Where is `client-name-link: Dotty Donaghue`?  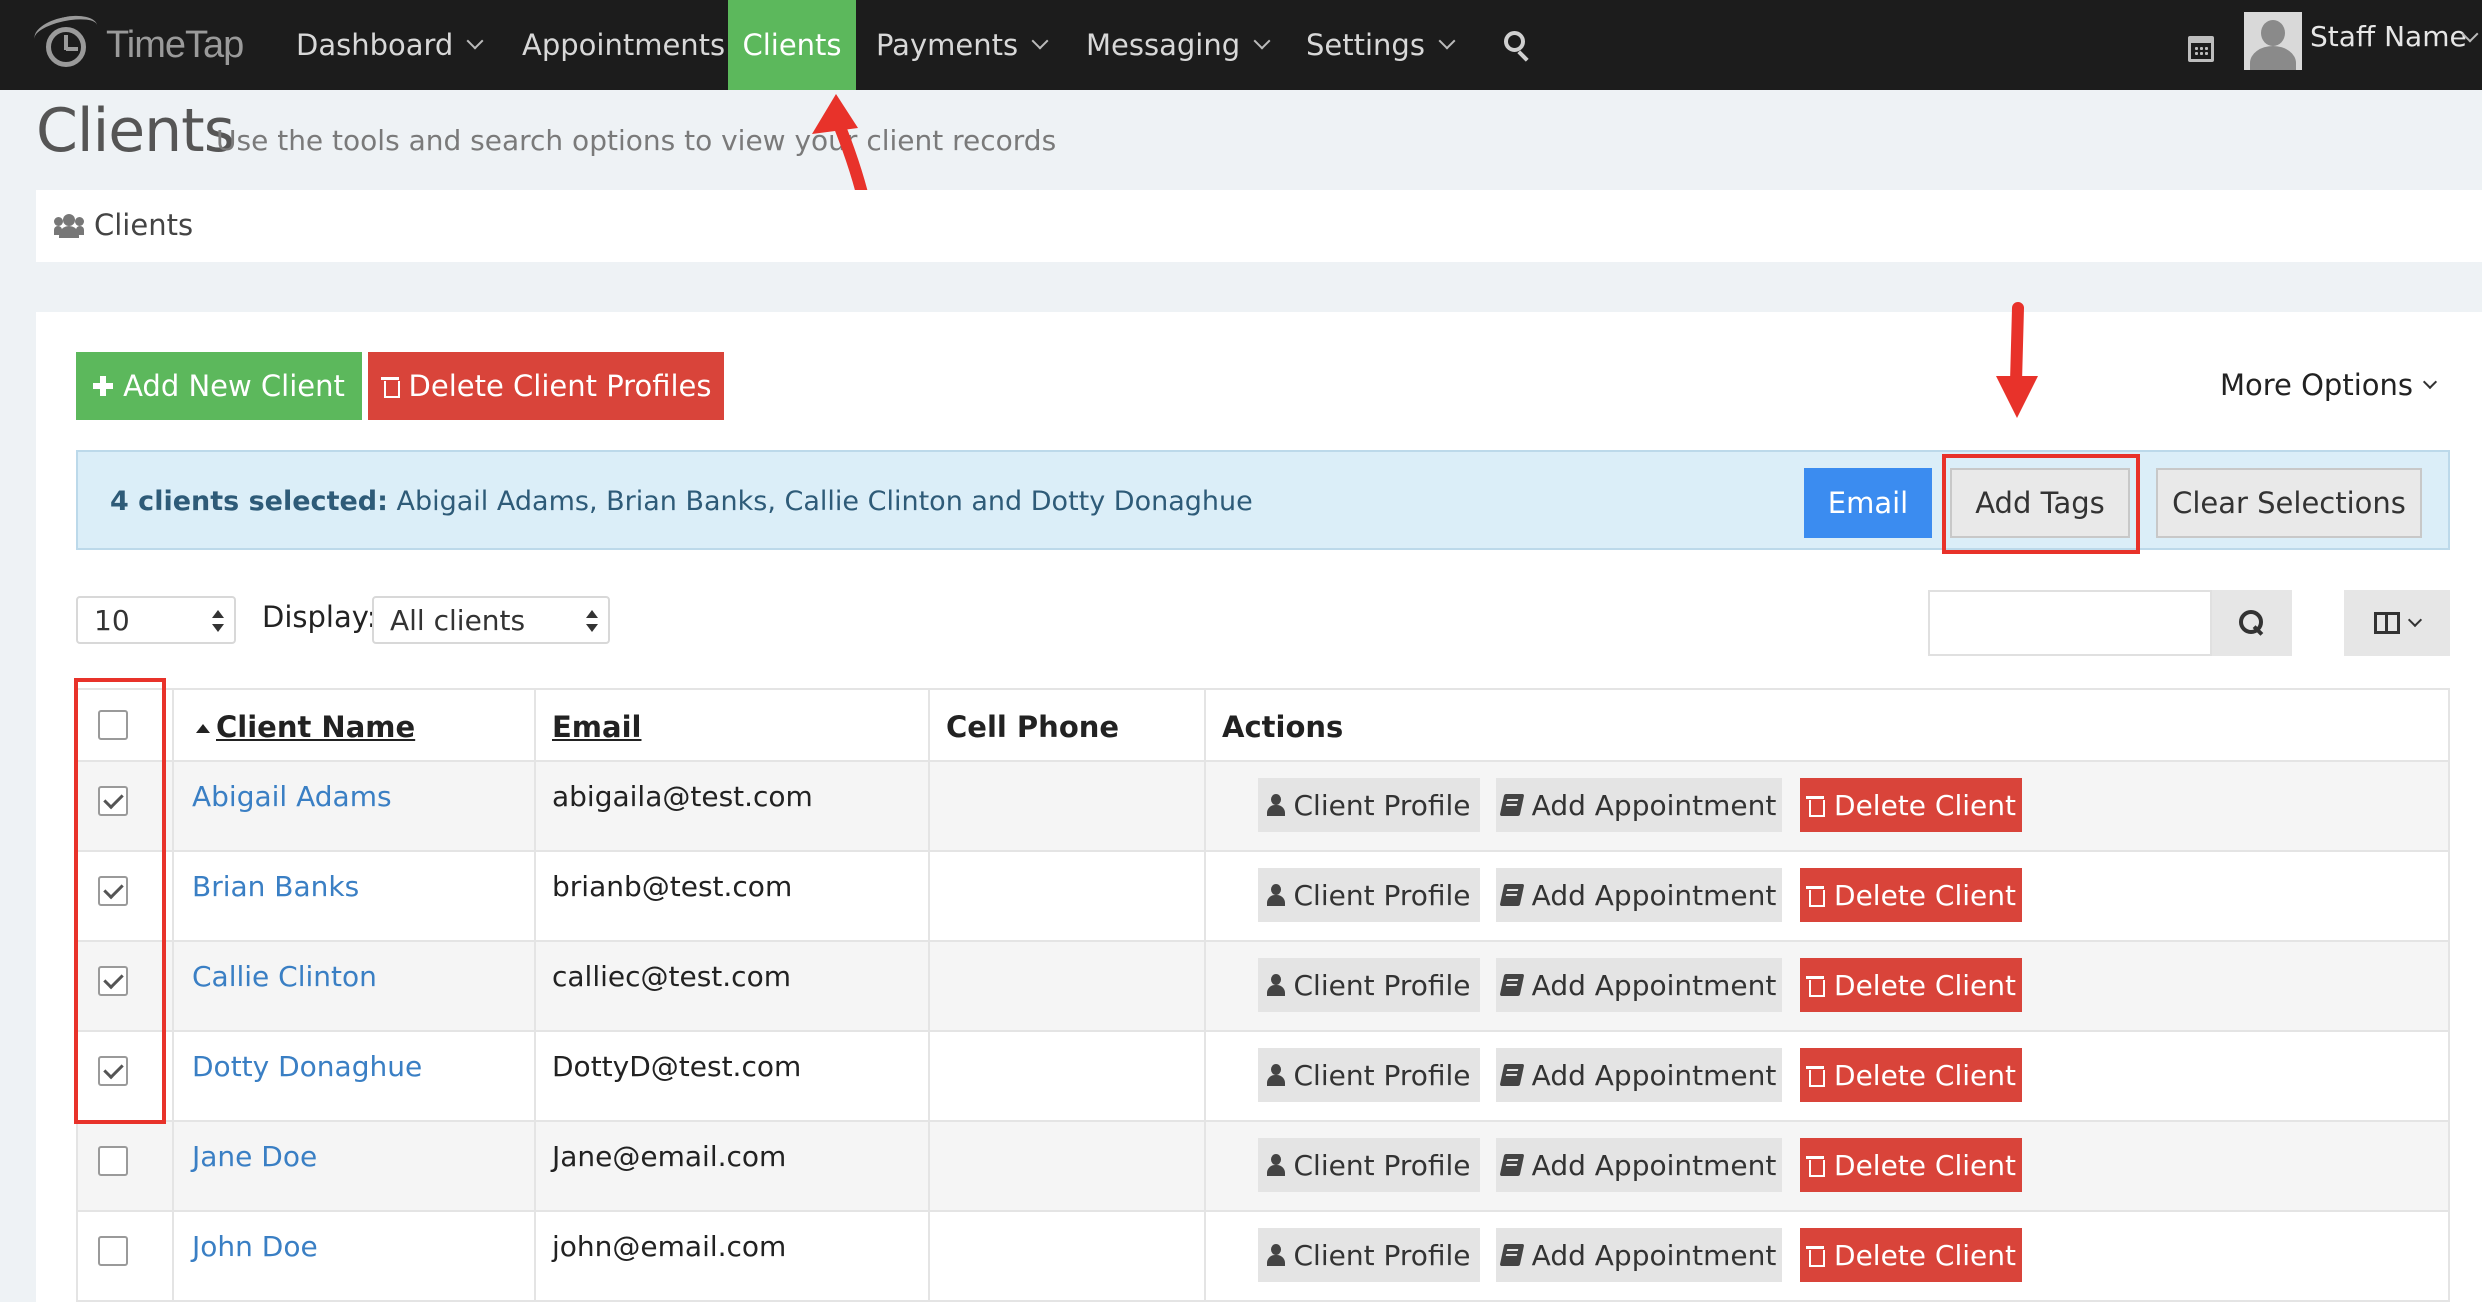
client-name-link: Dotty Donaghue is located at coordinates (307, 1066).